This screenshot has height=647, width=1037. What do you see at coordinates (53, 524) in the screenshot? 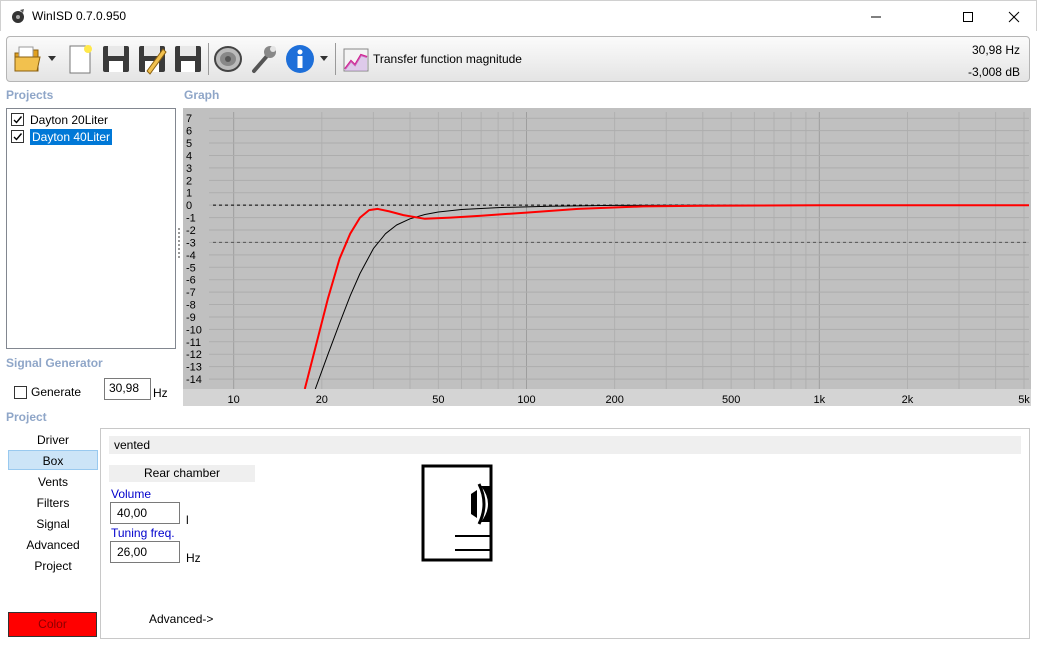
I see `tab-signal: Signal` at bounding box center [53, 524].